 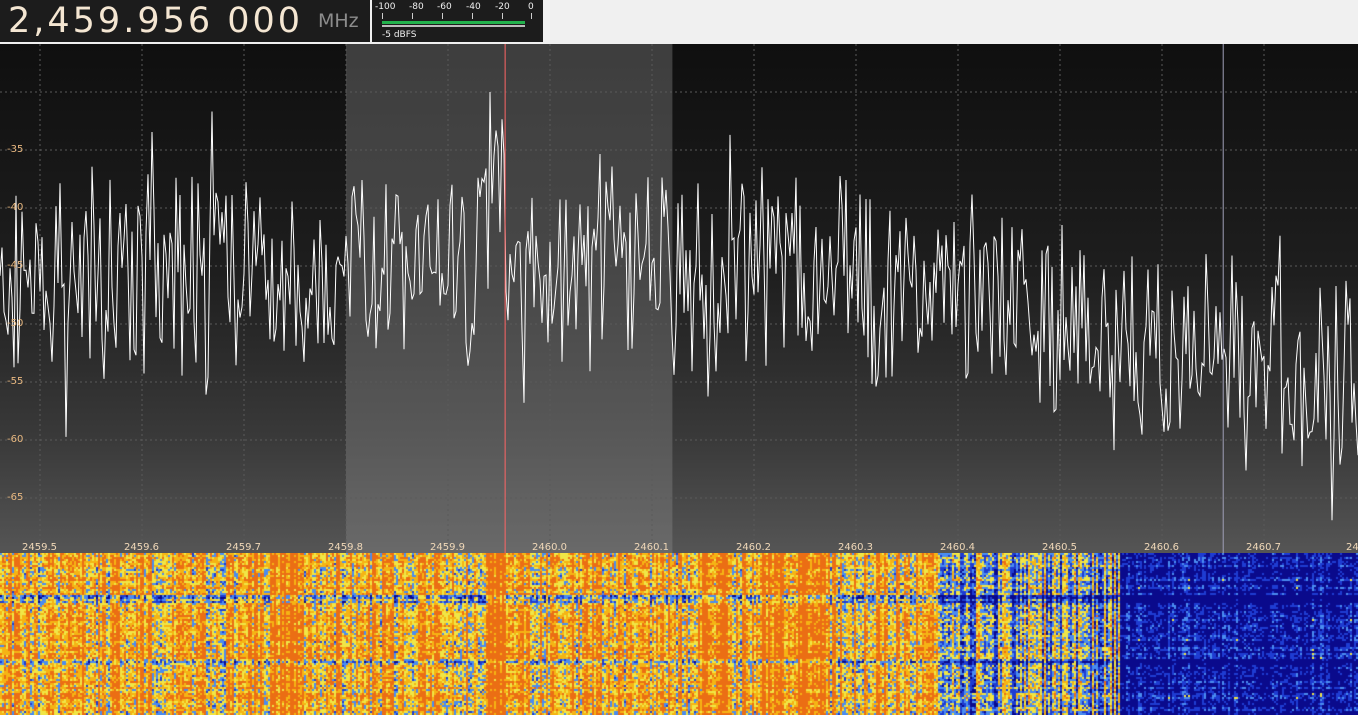 I want to click on frequency-unit: MHz, so click(x=338, y=21).